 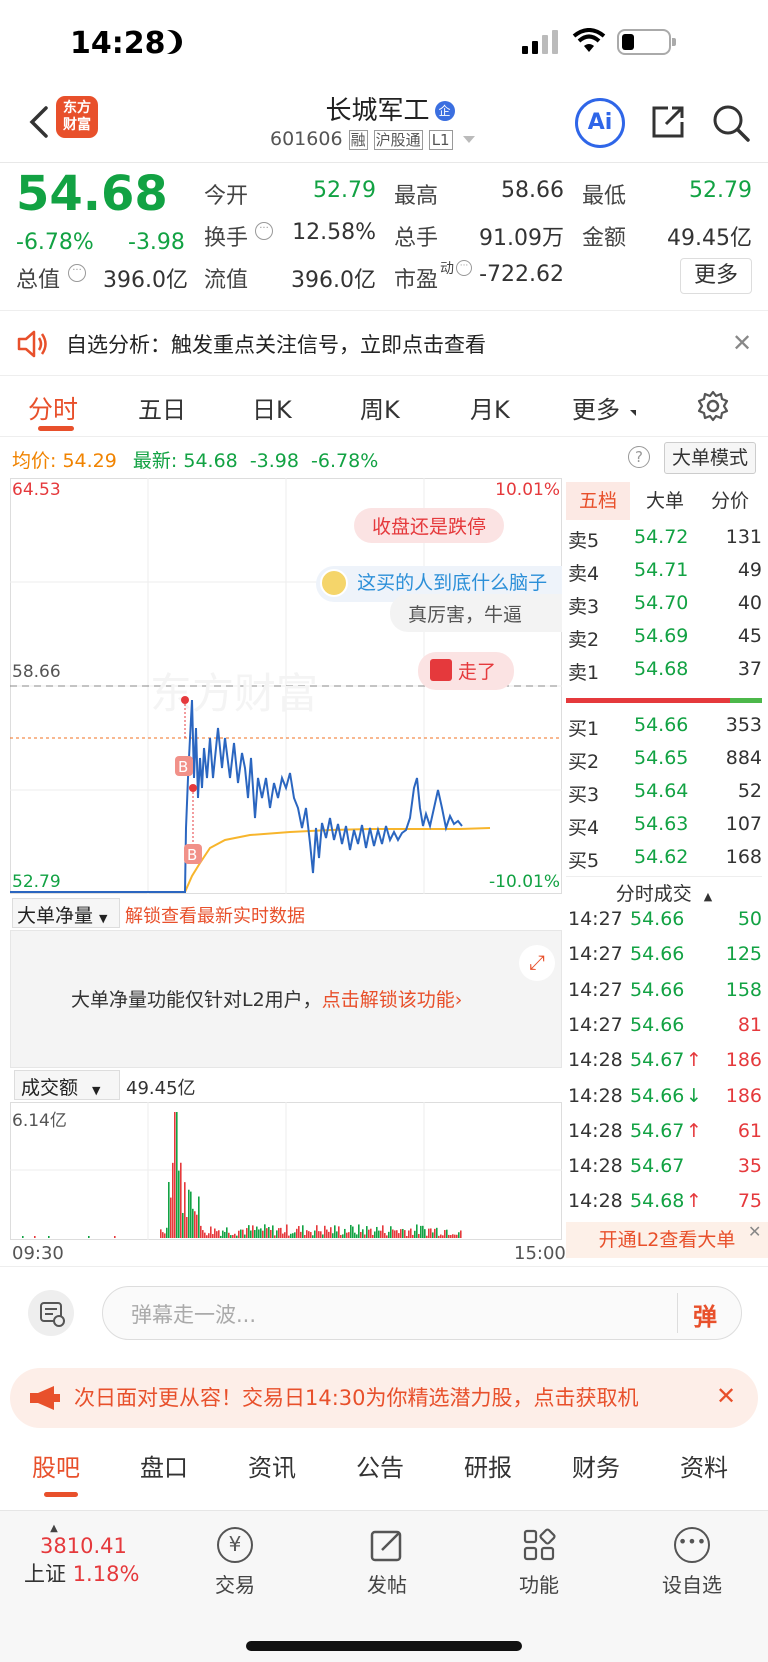 I want to click on dropdown-icon, so click(x=468, y=139).